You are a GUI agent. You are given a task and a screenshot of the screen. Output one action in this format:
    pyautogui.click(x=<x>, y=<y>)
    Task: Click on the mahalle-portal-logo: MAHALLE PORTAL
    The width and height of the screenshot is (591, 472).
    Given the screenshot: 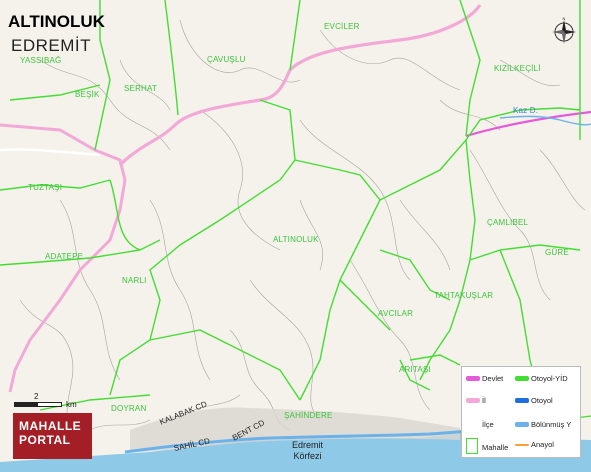 What is the action you would take?
    pyautogui.click(x=52, y=436)
    